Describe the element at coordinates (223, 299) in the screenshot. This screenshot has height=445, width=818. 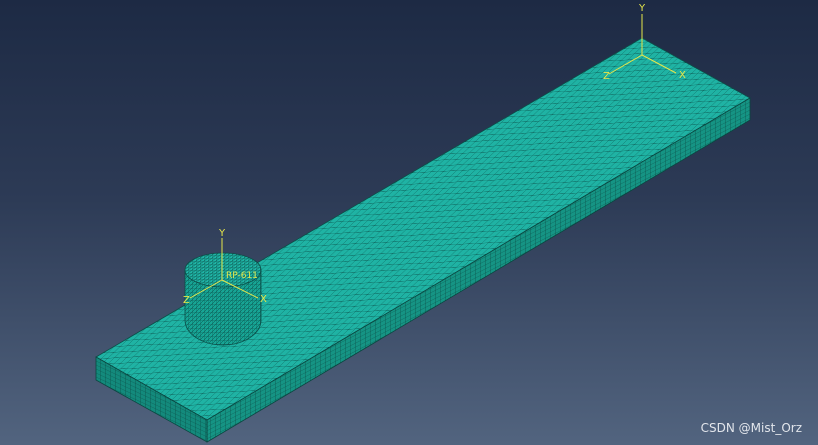
I see `mesh-cylinder` at that location.